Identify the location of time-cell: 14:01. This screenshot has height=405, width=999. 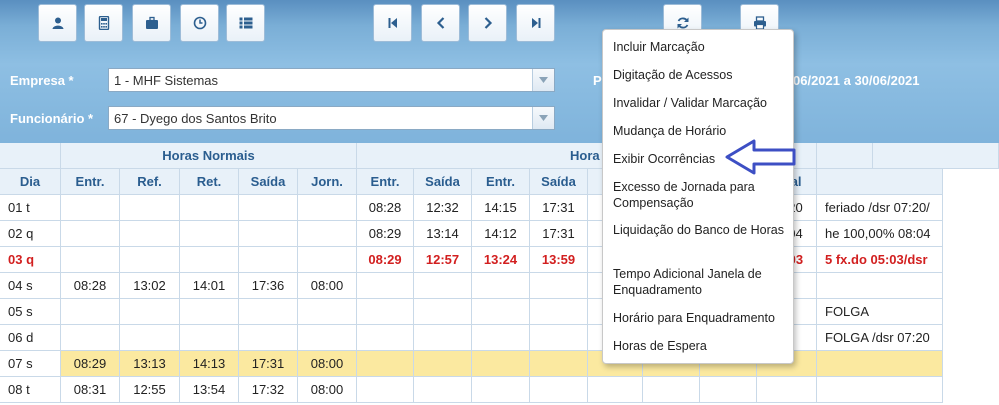
(209, 286).